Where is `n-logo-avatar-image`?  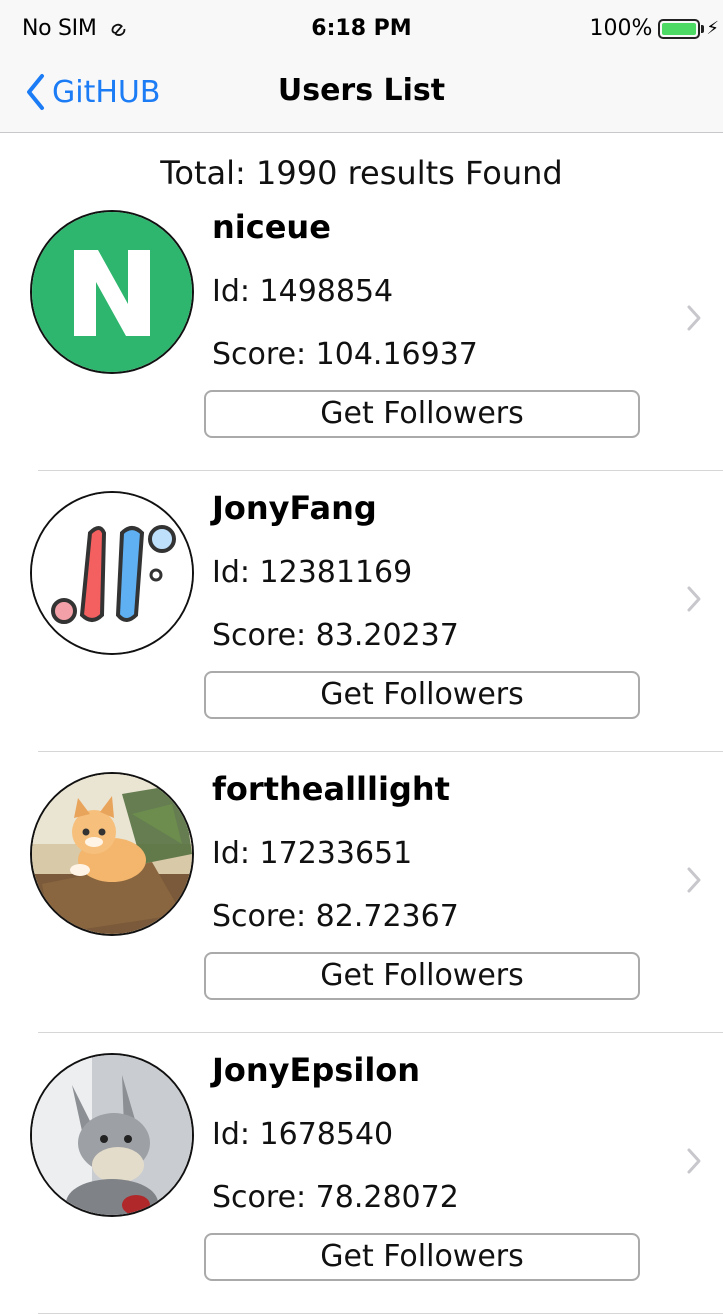
n-logo-avatar-image is located at coordinates (112, 292).